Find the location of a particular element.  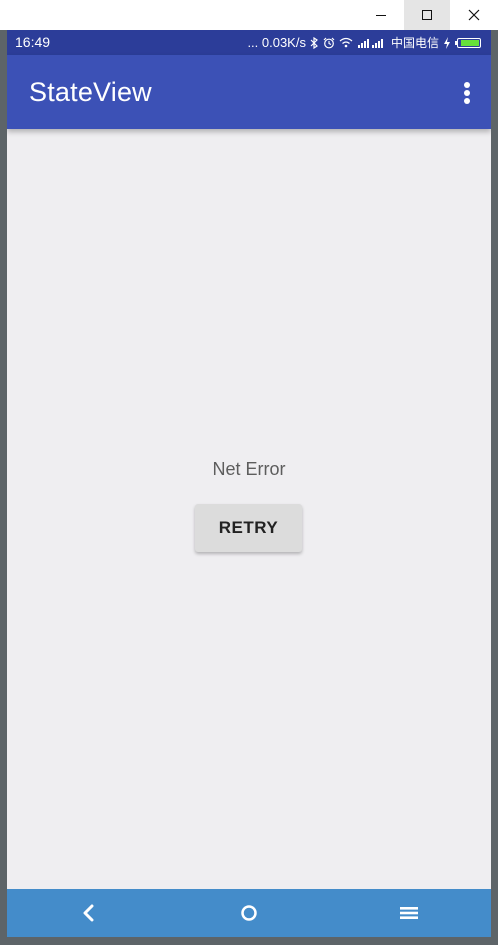

status-time: 16:49 is located at coordinates (33, 42).